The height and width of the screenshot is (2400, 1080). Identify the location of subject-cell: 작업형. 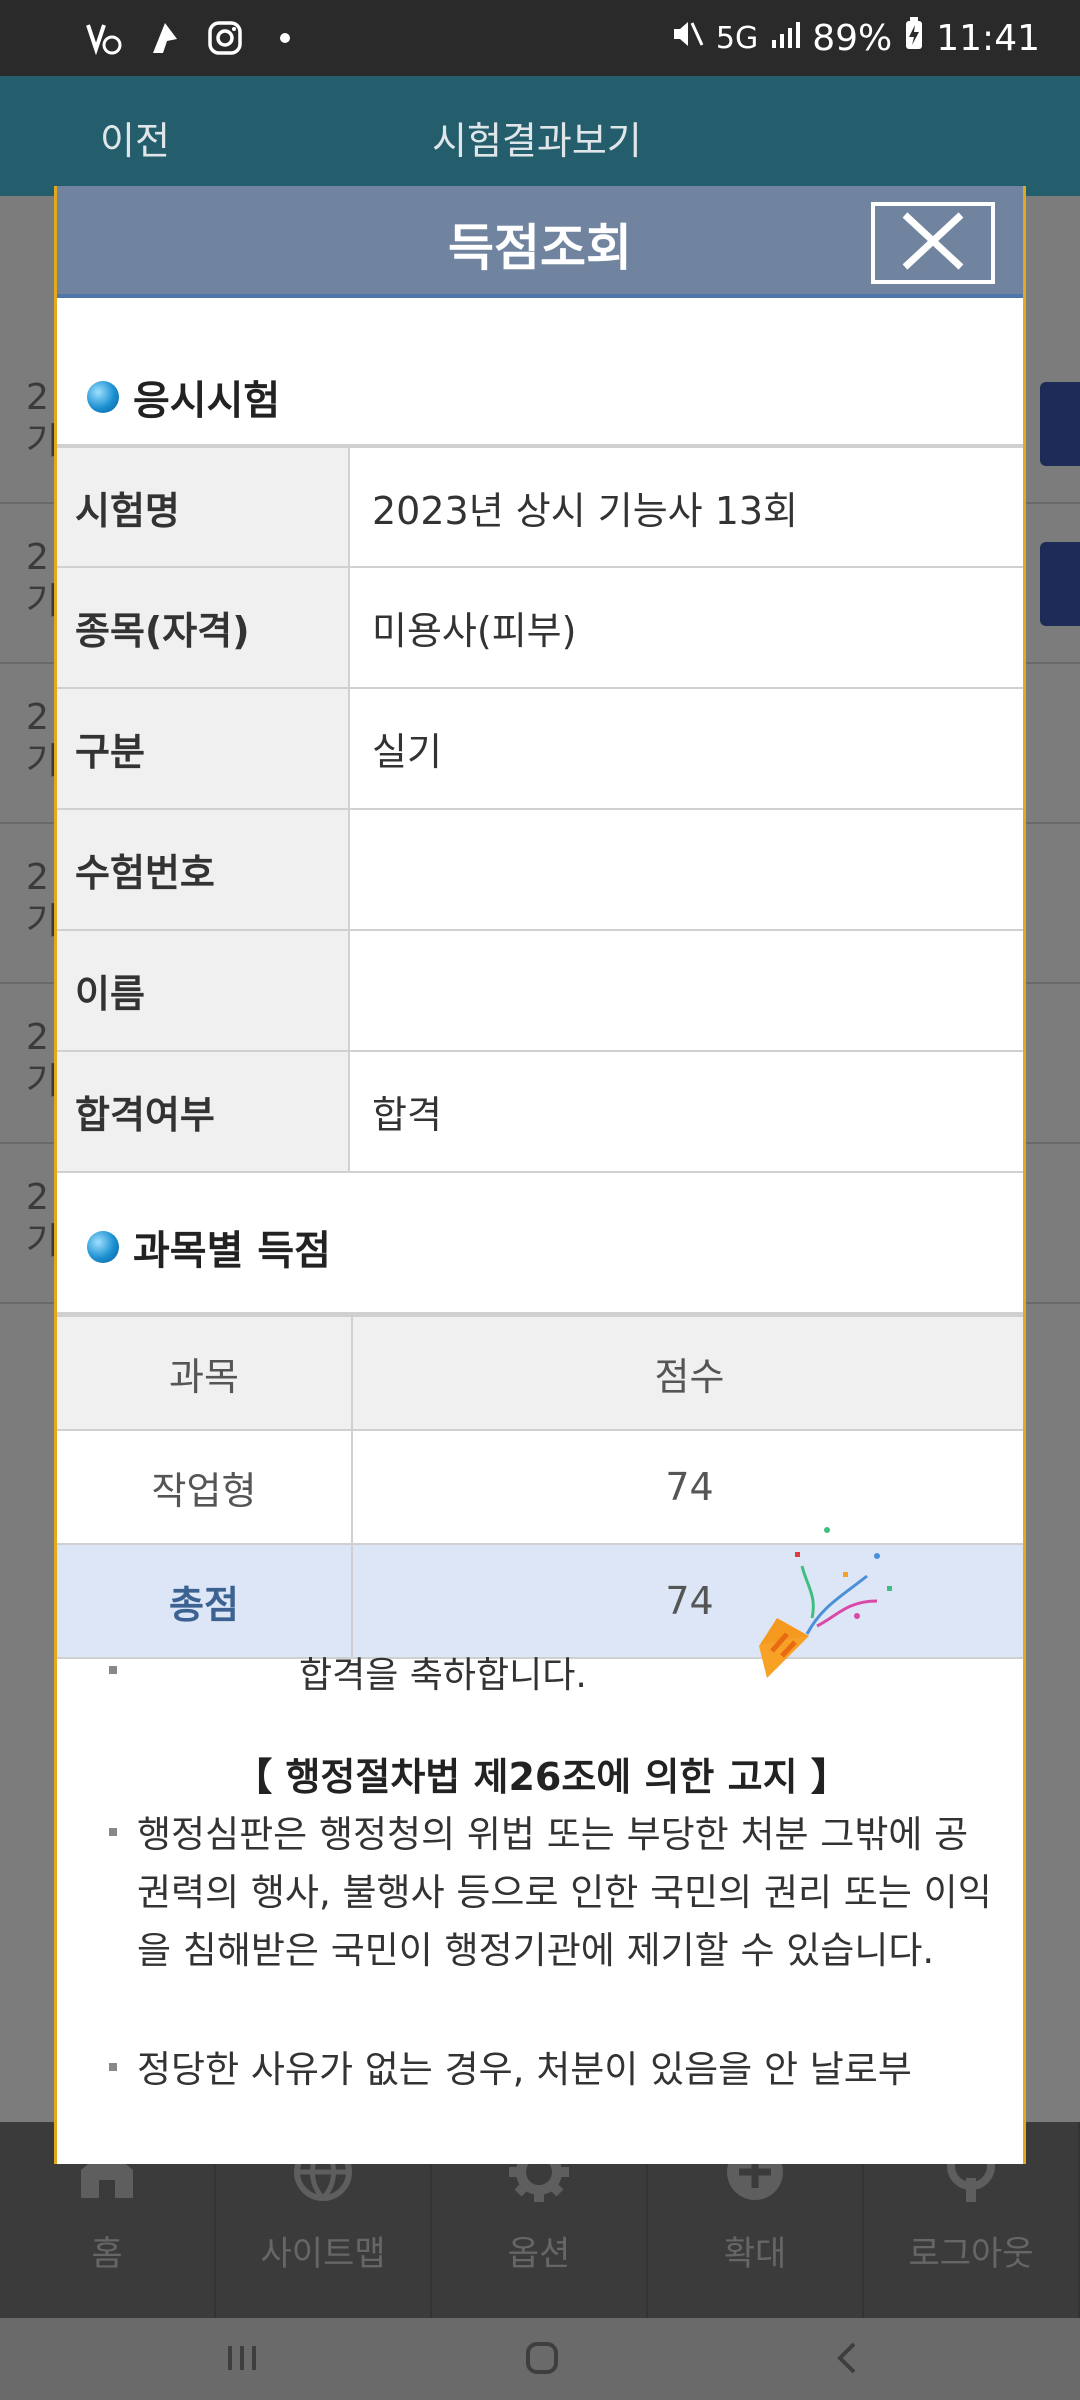
(205, 1487).